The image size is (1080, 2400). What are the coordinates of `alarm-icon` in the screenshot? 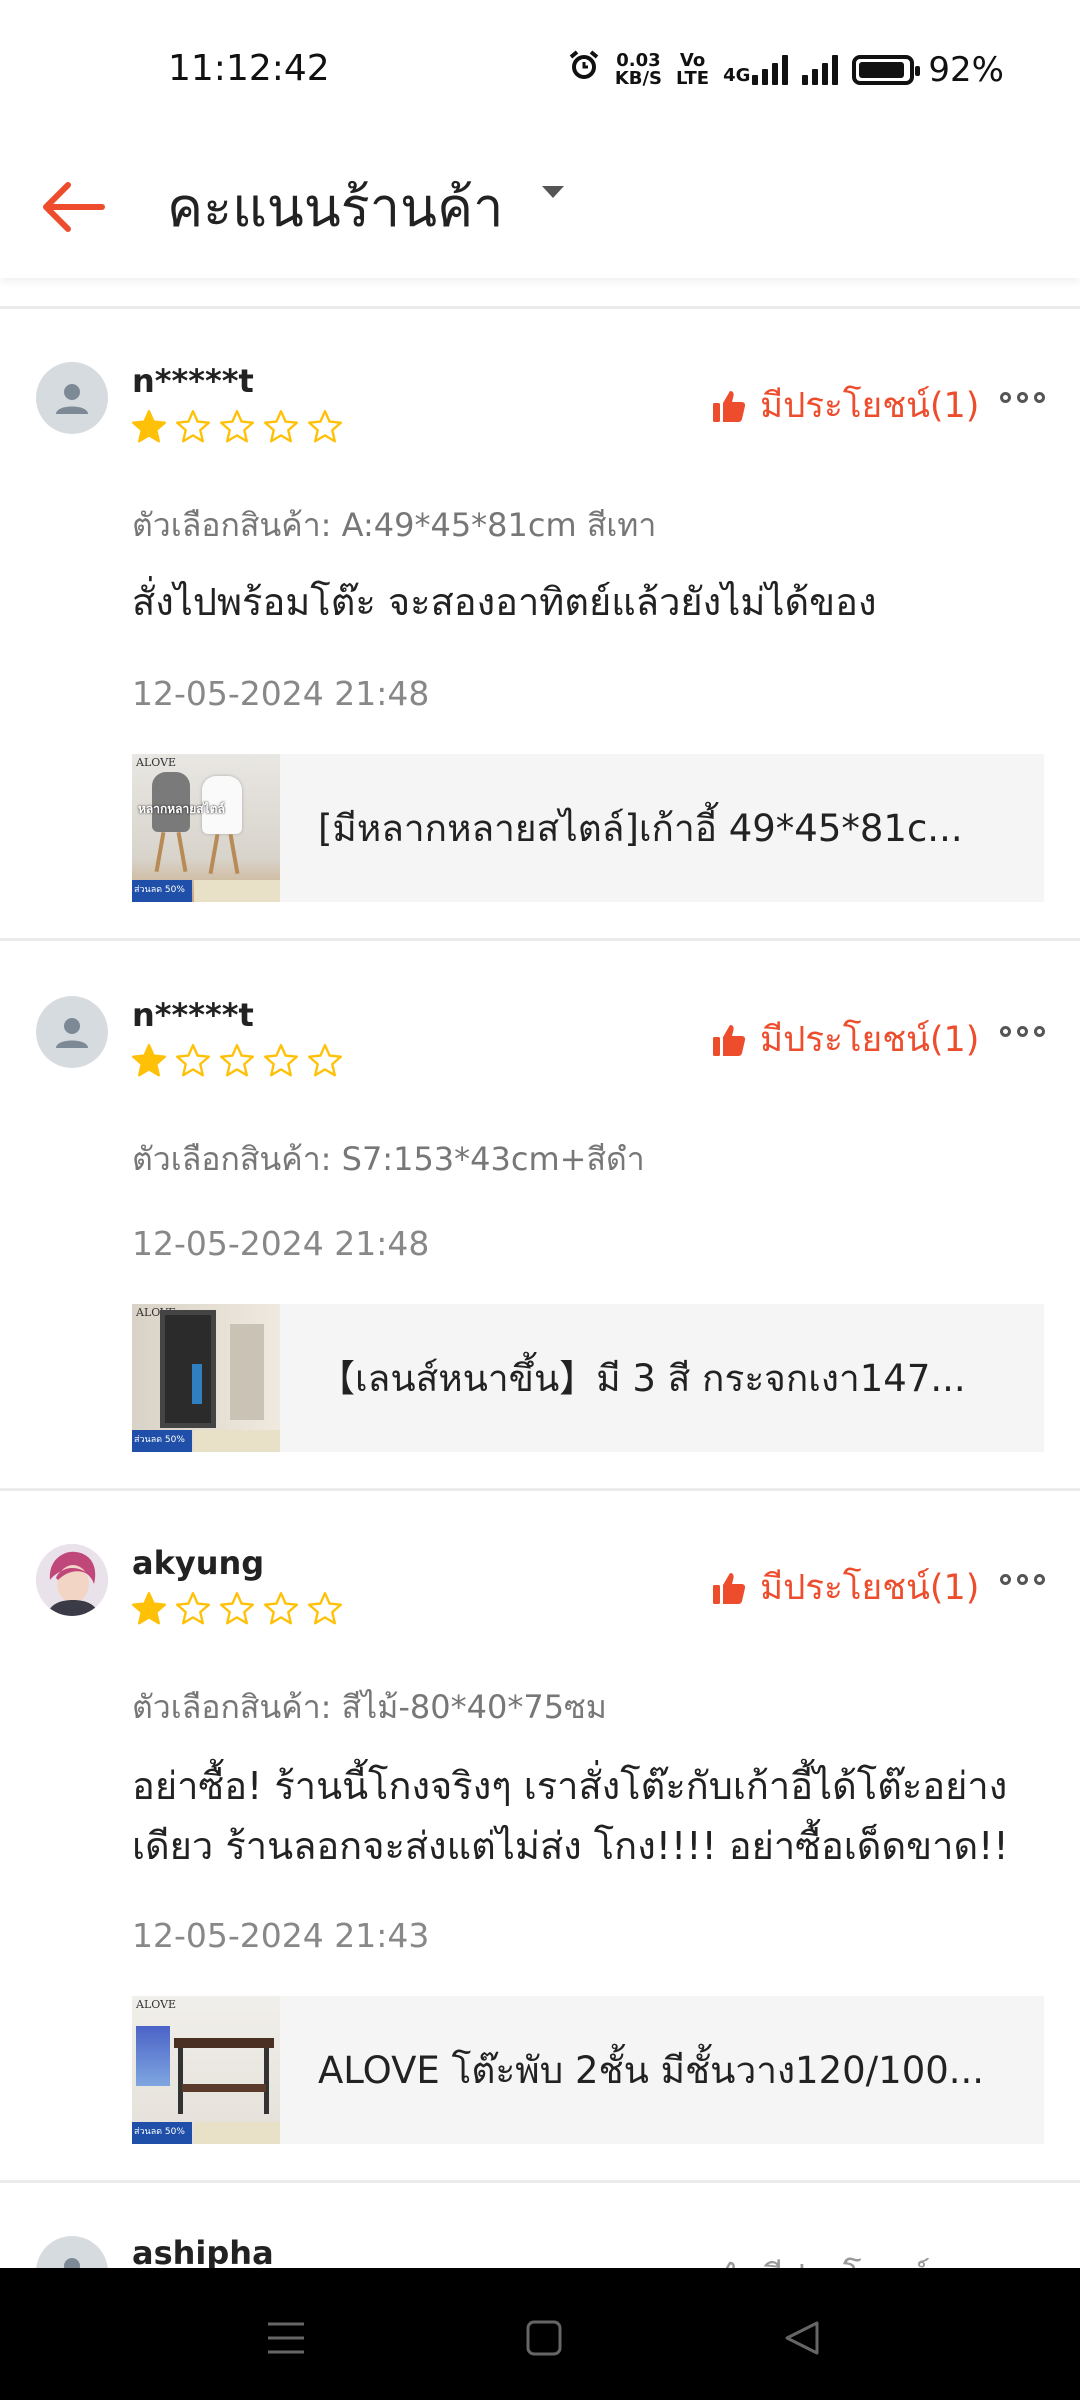 It's located at (584, 69).